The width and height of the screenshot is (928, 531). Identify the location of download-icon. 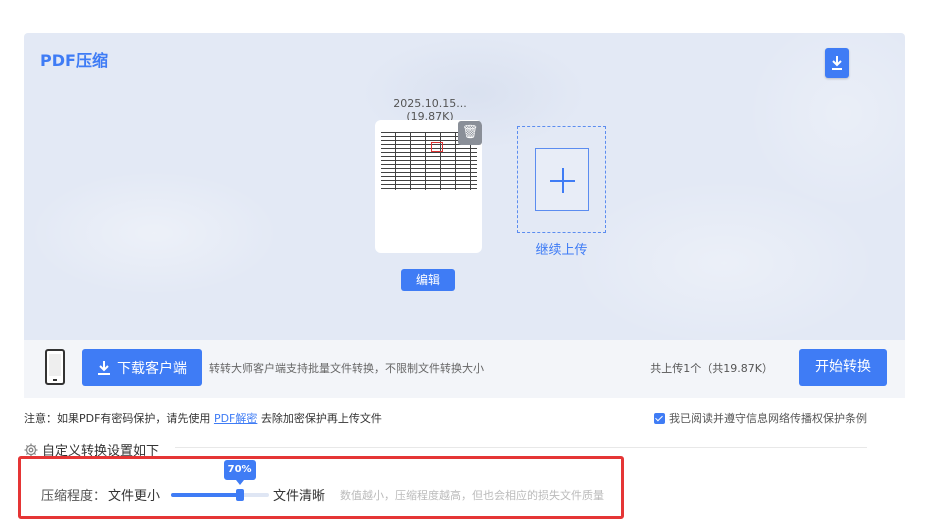
(837, 63).